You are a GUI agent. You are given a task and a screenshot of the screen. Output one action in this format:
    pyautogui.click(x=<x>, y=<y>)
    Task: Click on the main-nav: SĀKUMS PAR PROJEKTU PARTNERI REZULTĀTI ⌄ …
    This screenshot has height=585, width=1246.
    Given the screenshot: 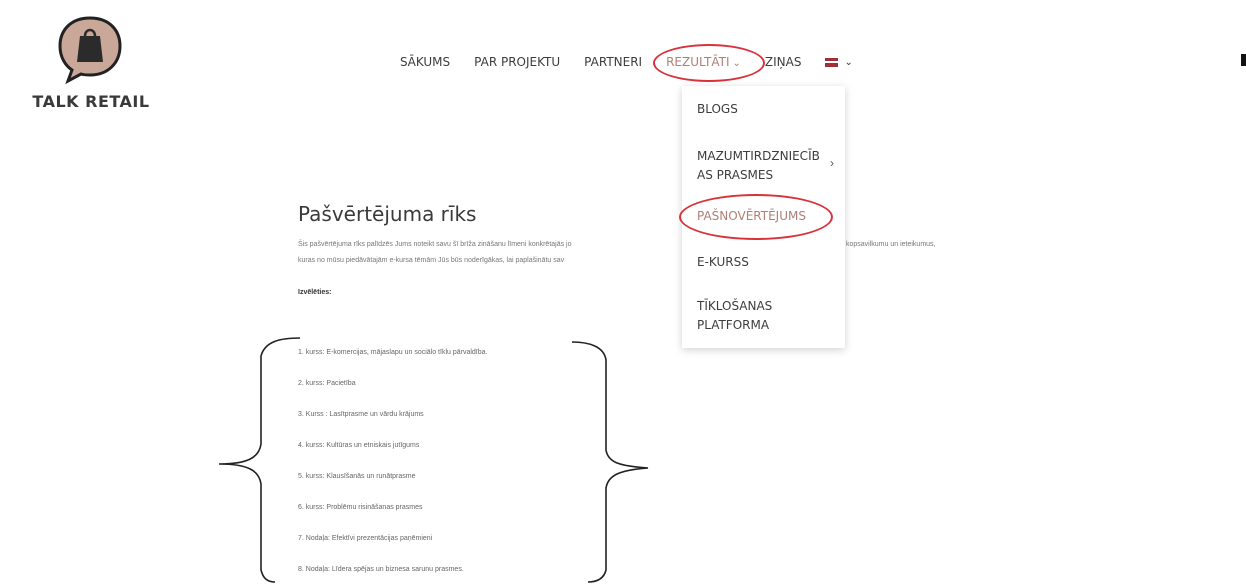 What is the action you would take?
    pyautogui.click(x=638, y=63)
    